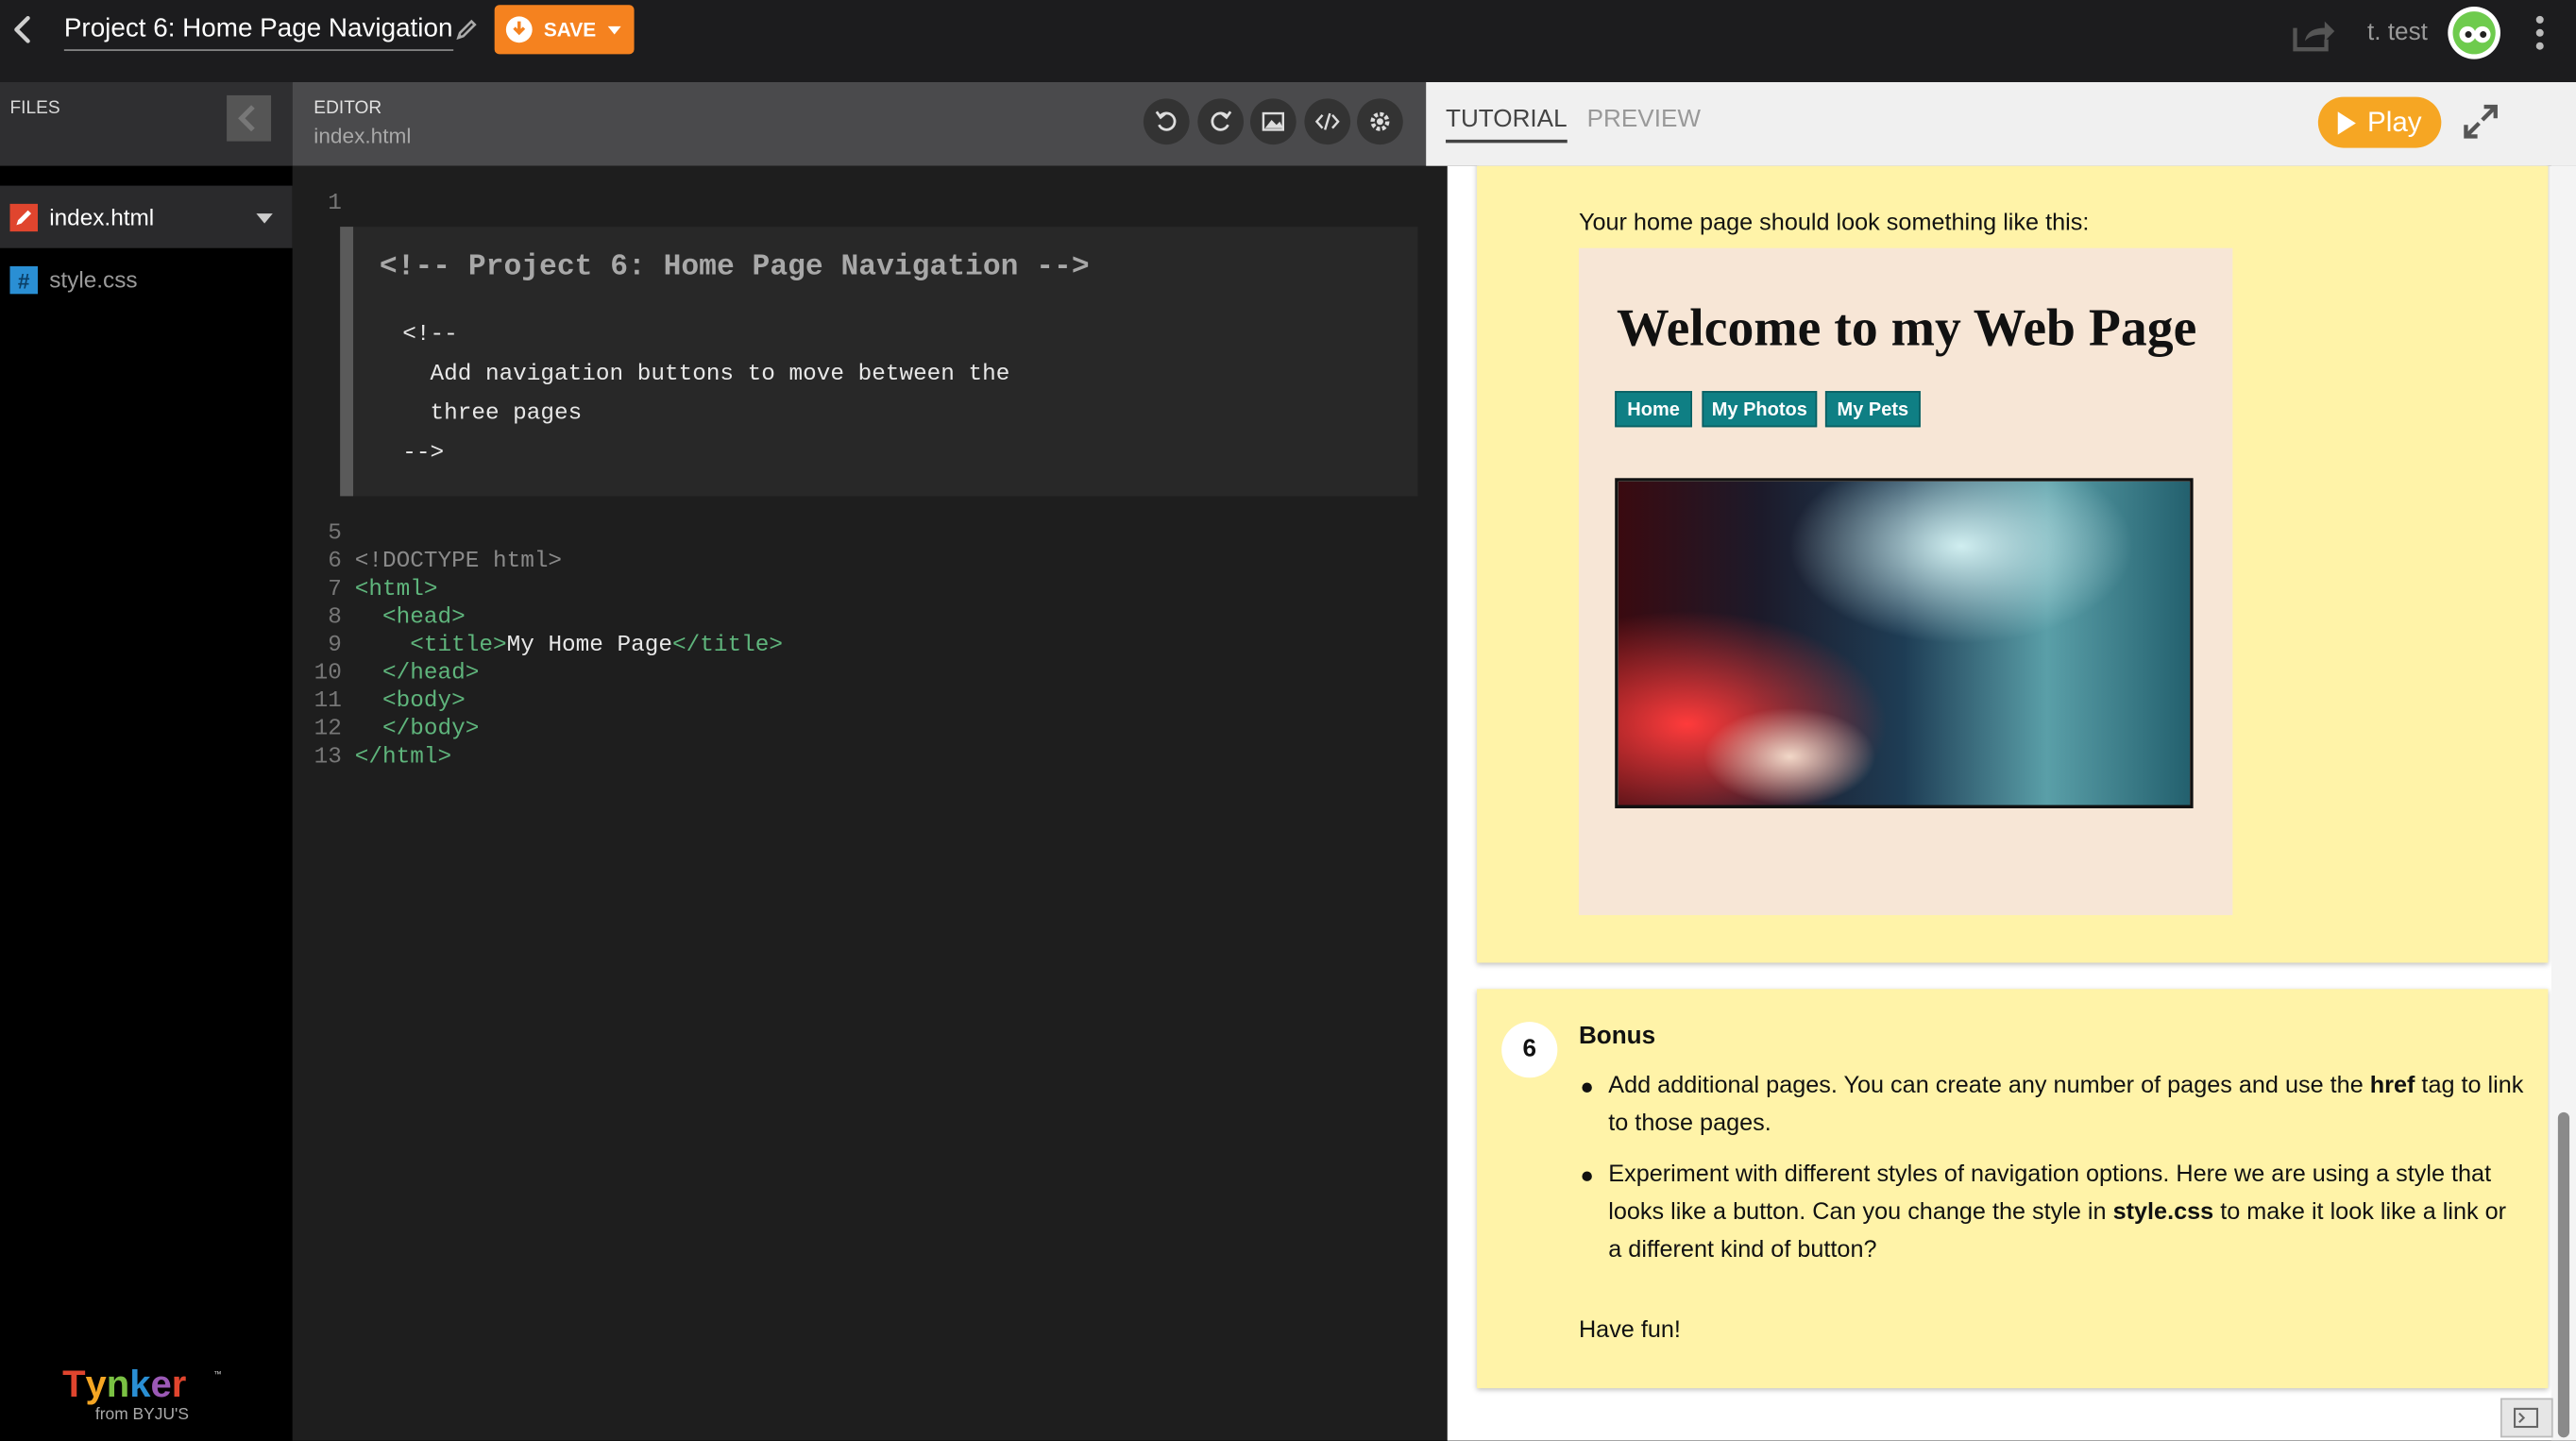  What do you see at coordinates (146, 279) in the screenshot?
I see `file-item-style-css: # style.css` at bounding box center [146, 279].